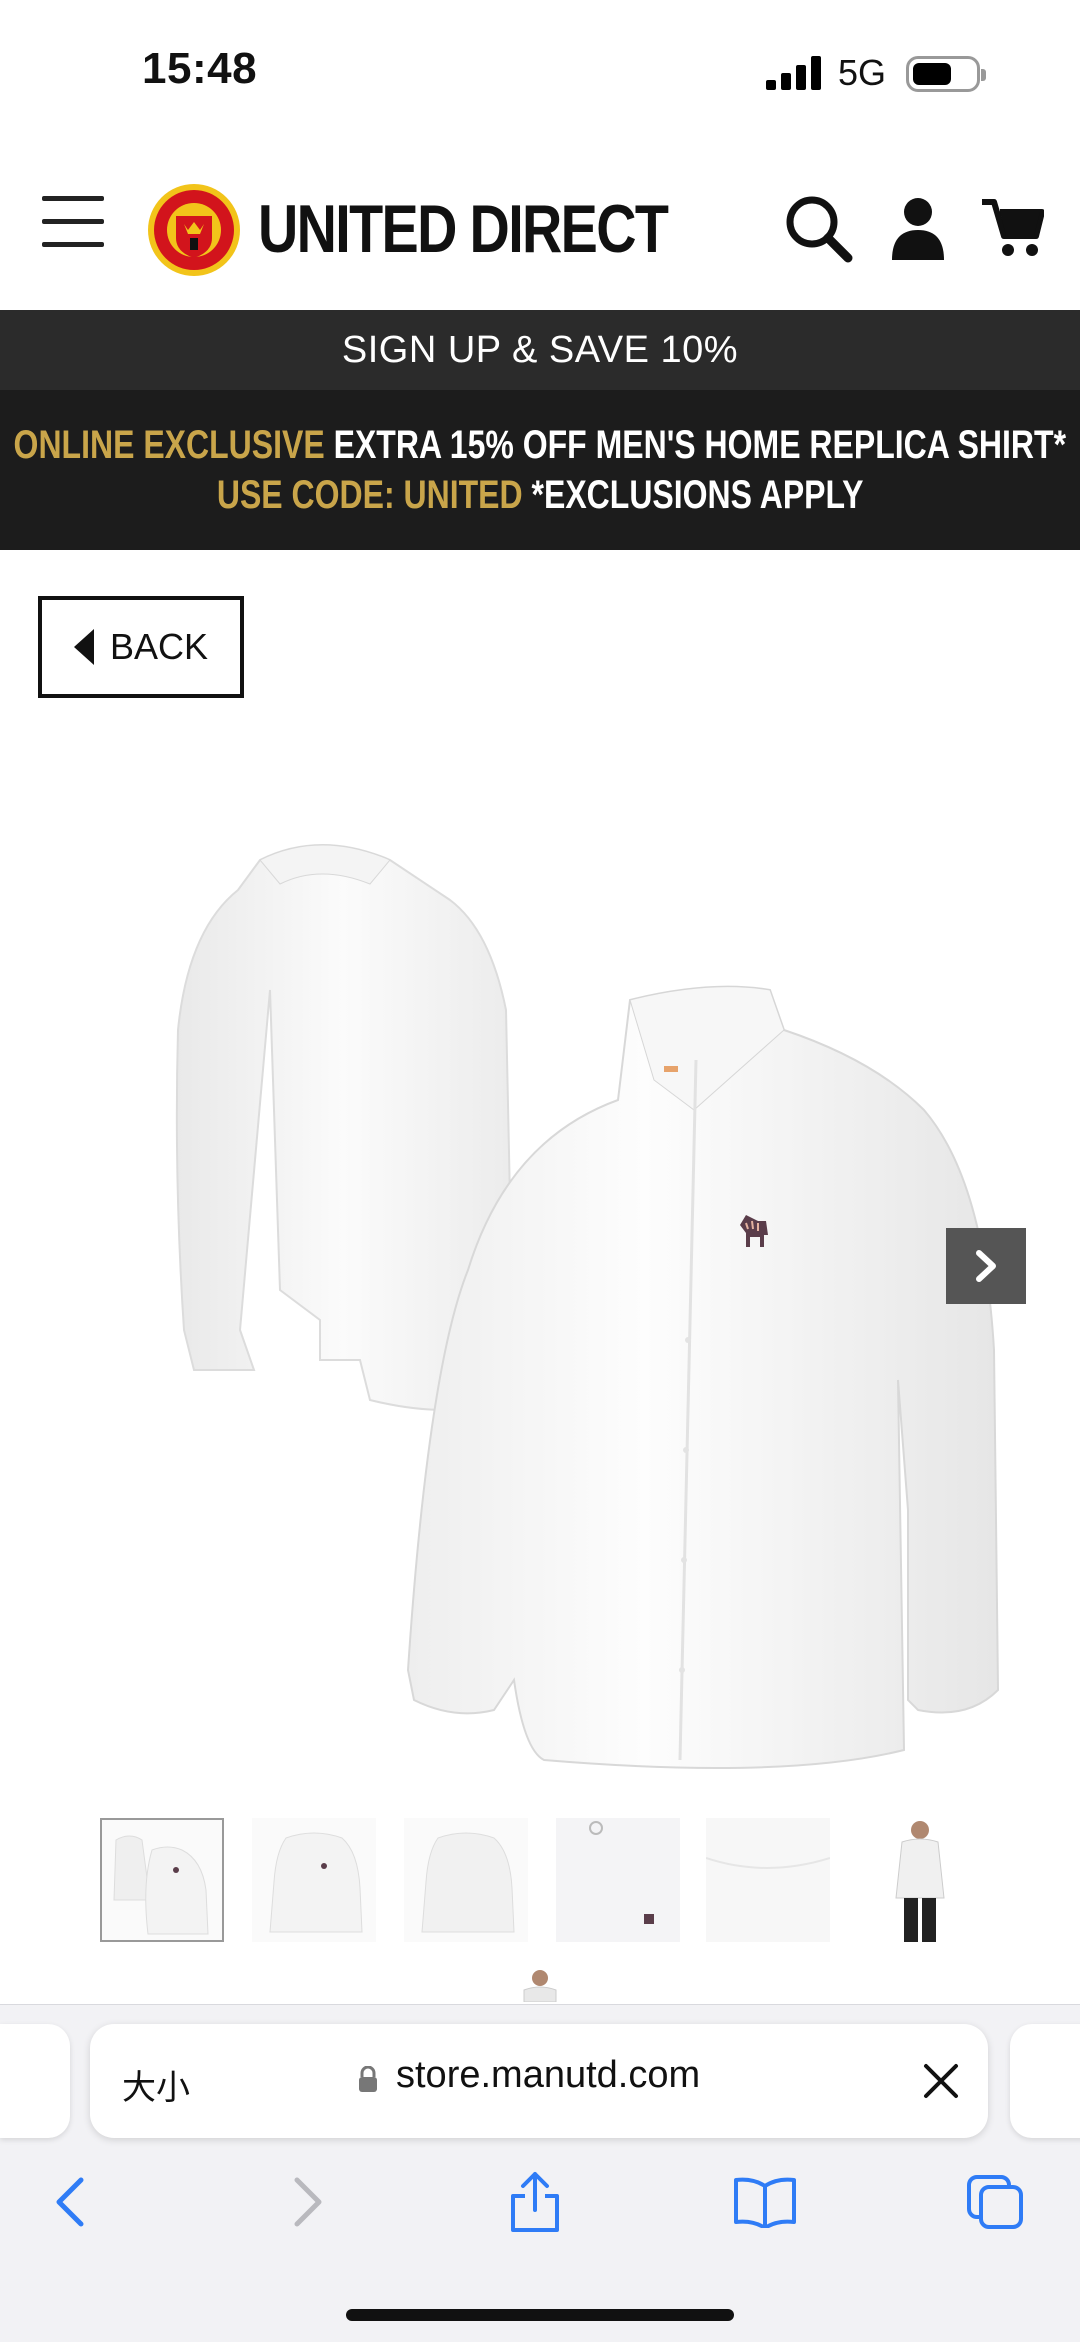 Image resolution: width=1080 pixels, height=2342 pixels. I want to click on back-icon, so click(71, 2202).